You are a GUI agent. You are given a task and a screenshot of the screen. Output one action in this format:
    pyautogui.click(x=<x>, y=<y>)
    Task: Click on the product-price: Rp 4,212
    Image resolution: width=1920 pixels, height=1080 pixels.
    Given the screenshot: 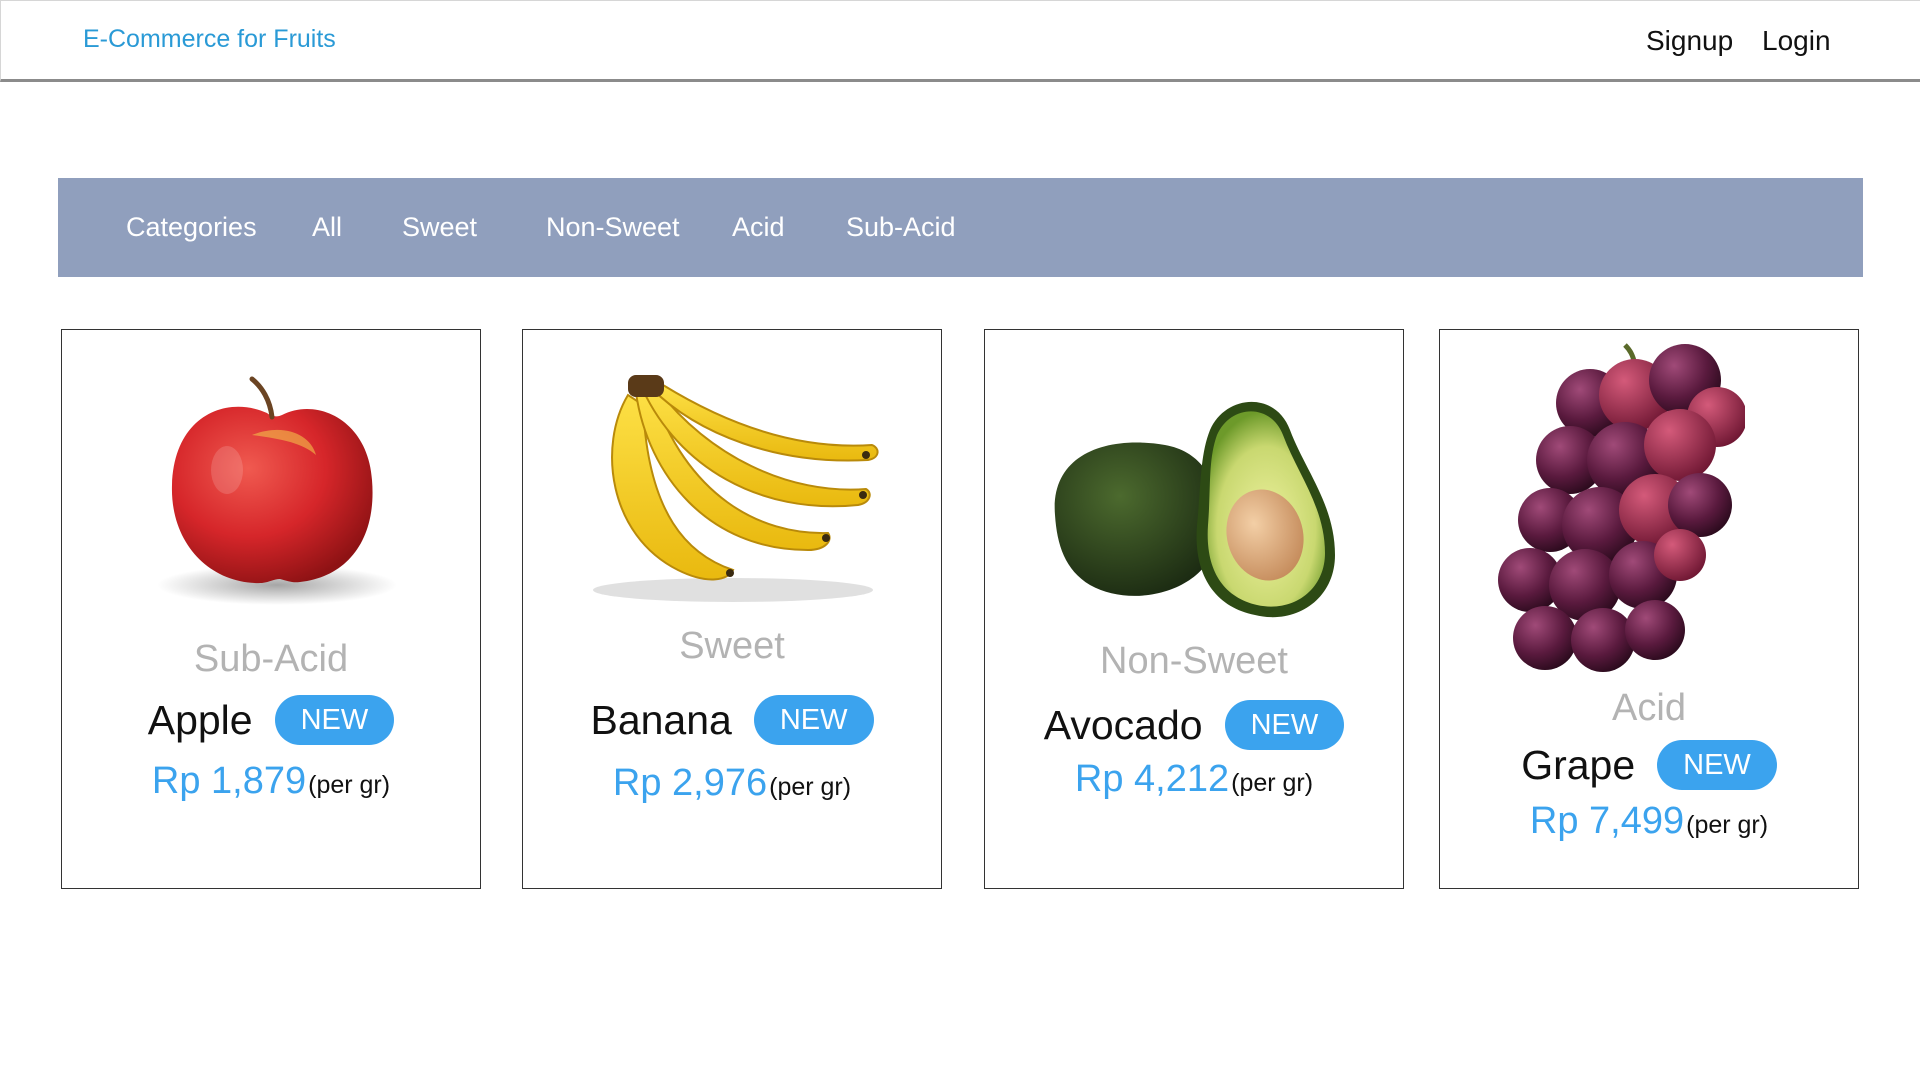 What is the action you would take?
    pyautogui.click(x=1152, y=779)
    